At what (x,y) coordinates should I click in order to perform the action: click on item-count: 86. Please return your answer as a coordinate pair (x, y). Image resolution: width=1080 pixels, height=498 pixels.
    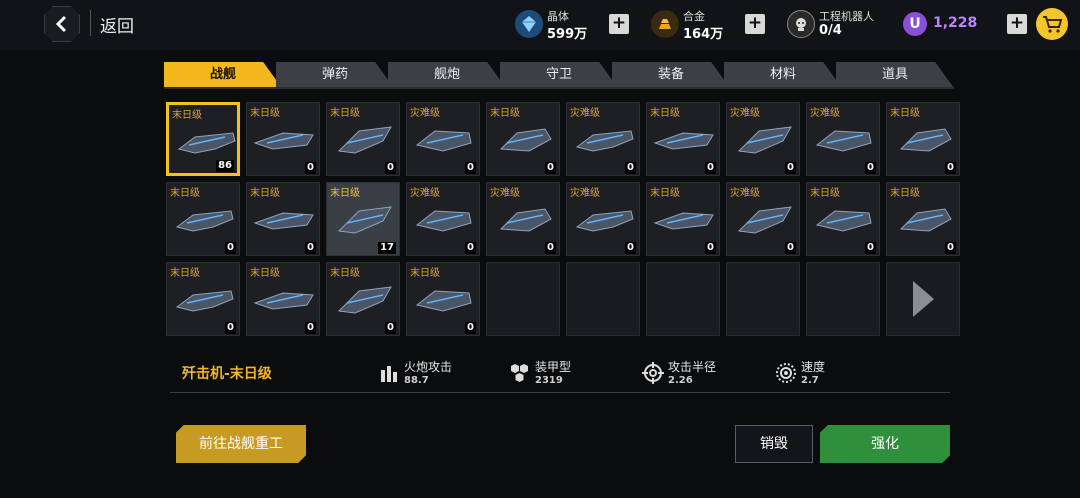
    Looking at the image, I should click on (225, 166).